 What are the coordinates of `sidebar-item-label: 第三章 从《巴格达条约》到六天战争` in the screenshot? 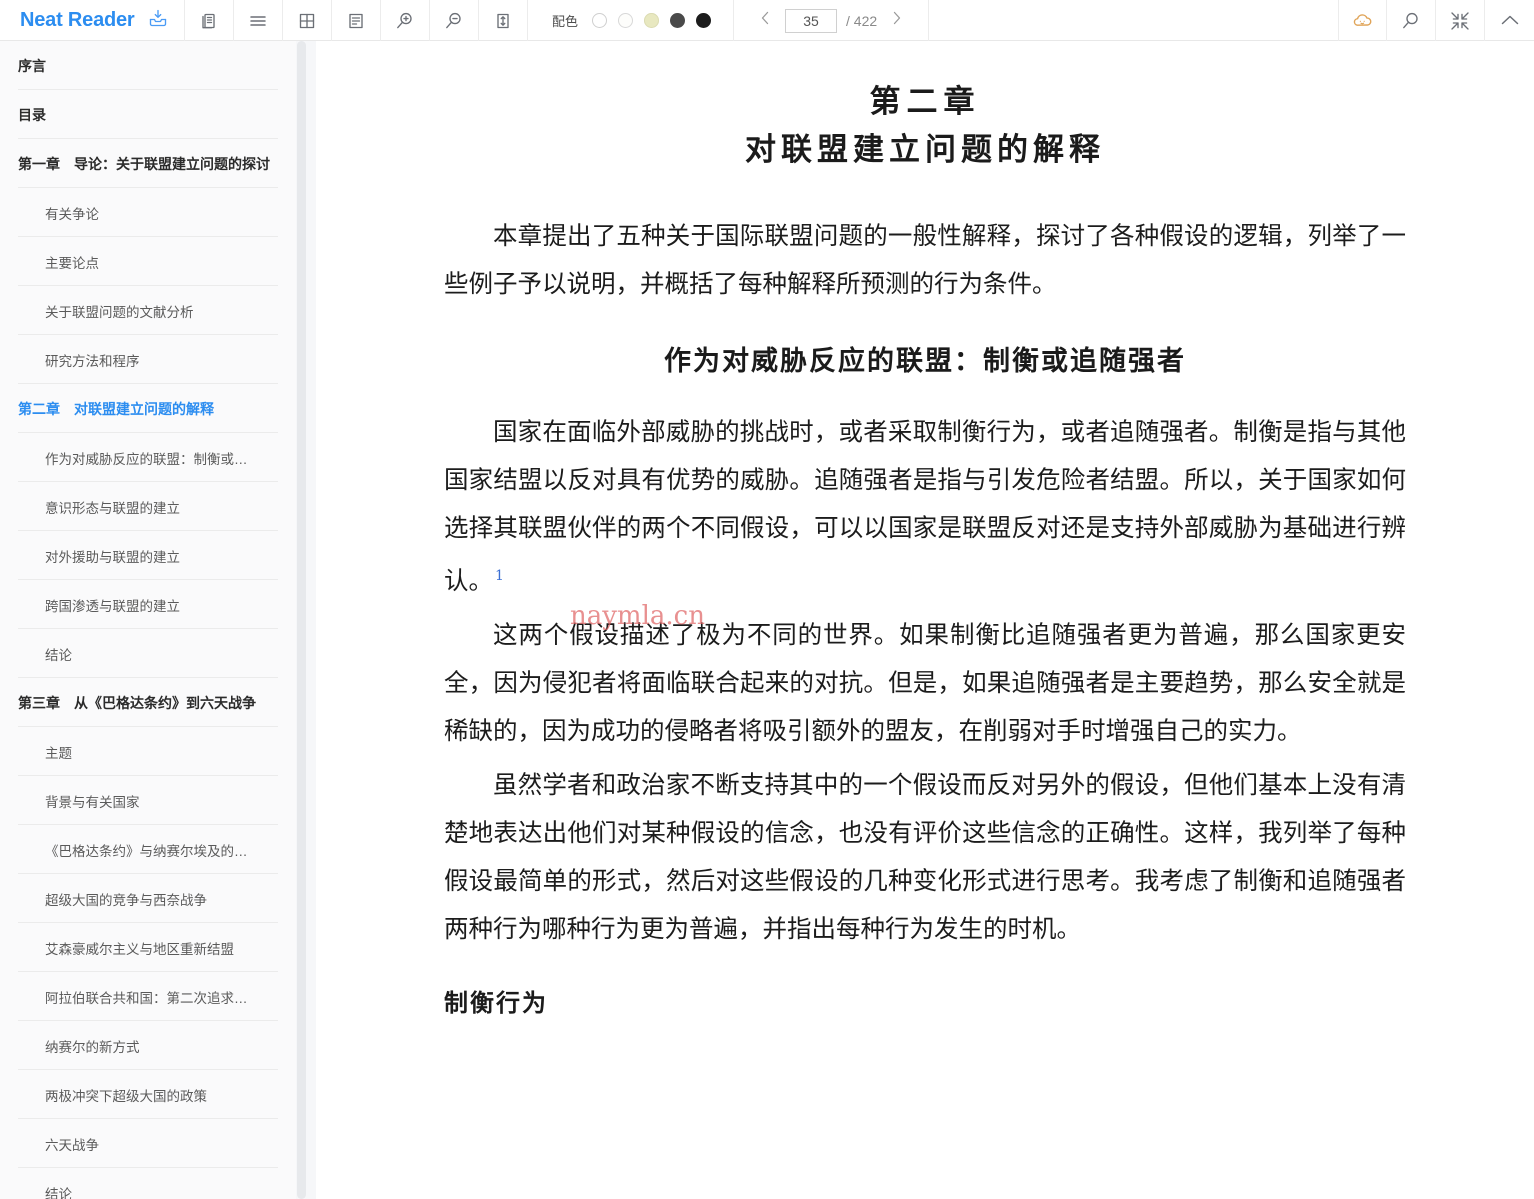 It's located at (137, 702).